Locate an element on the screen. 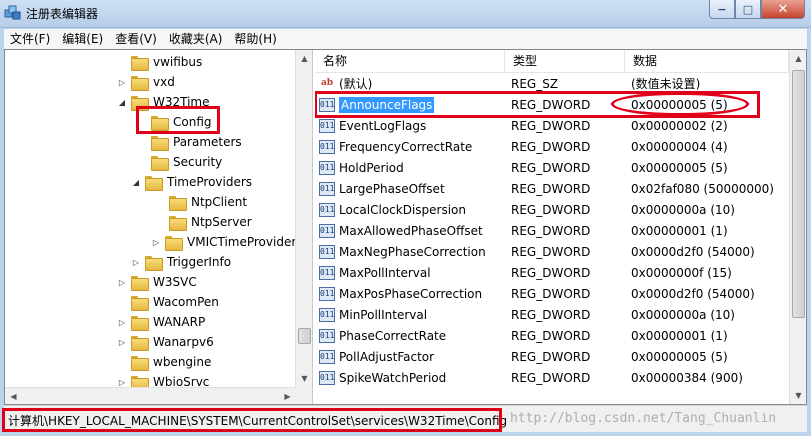 This screenshot has width=811, height=436. menu-edit: 编辑(E) is located at coordinates (82, 39).